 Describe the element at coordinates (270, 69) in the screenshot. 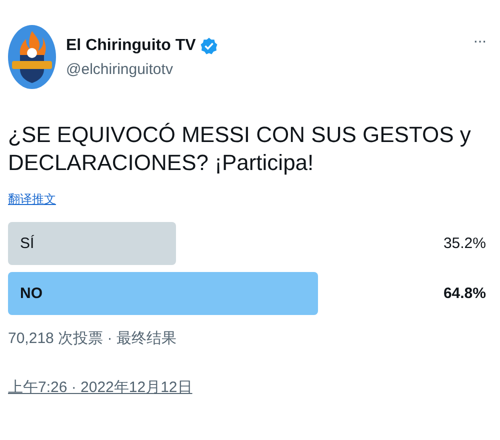

I see `account-handle: @elchiringuitotv` at that location.